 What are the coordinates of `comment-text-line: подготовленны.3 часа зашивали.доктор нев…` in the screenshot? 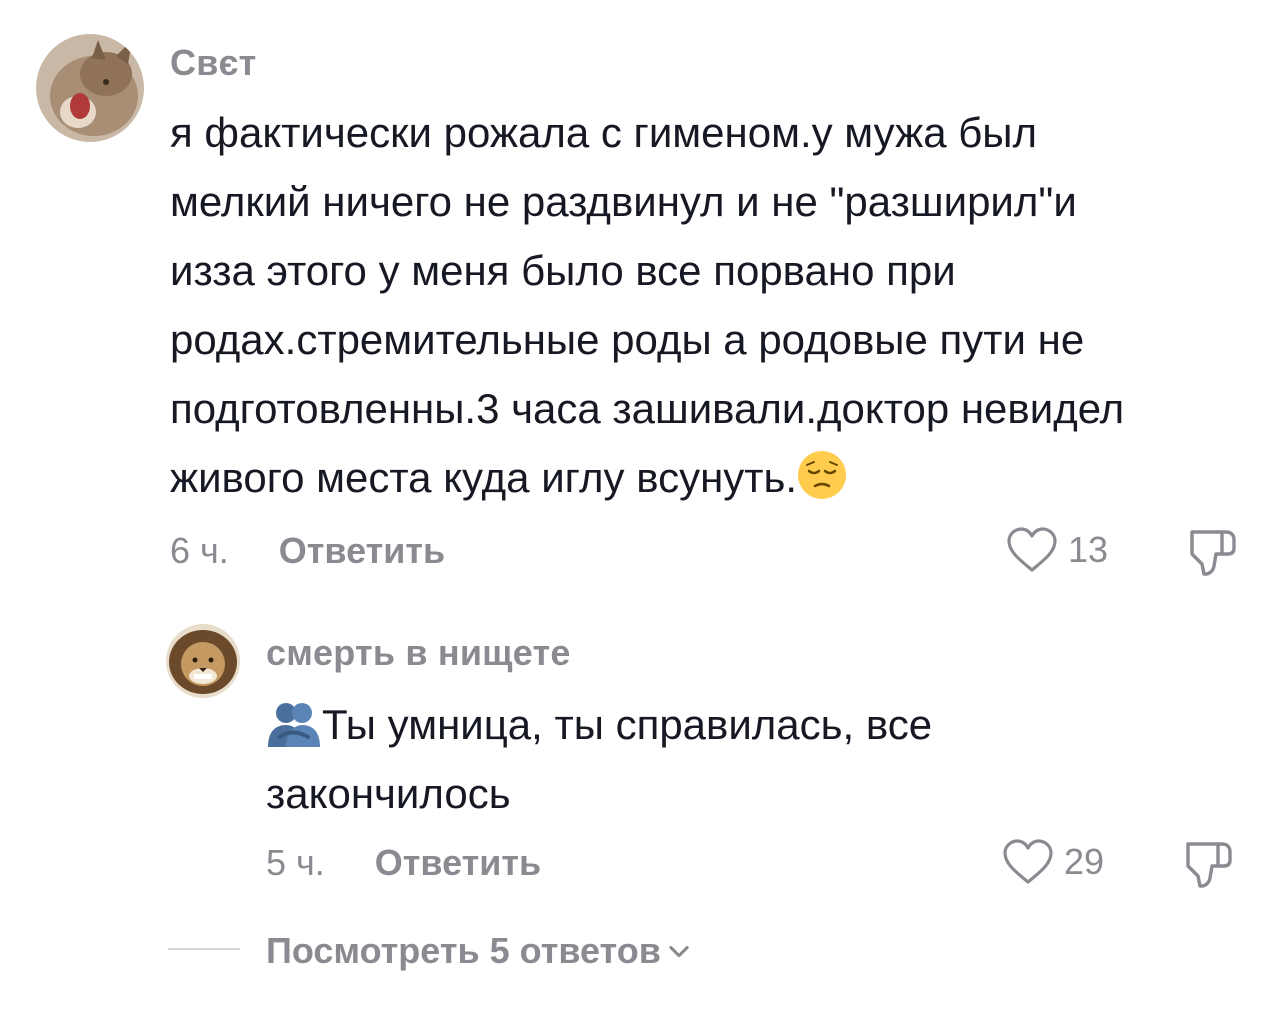 It's located at (647, 408).